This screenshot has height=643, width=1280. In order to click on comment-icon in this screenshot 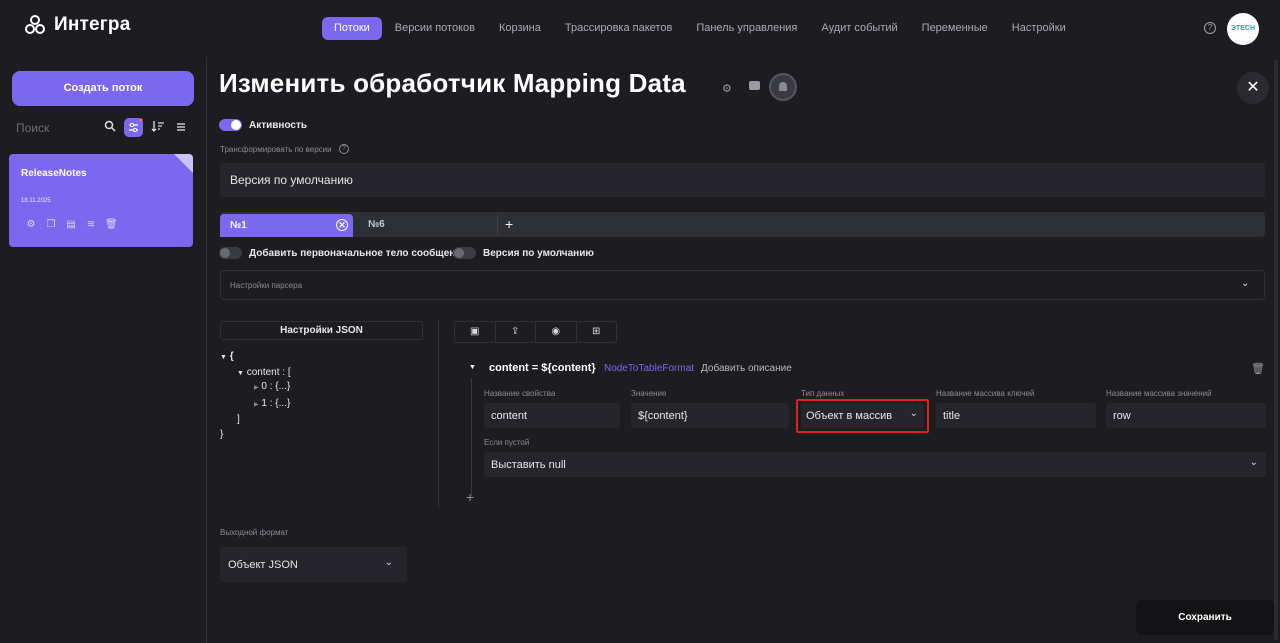, I will do `click(754, 85)`.